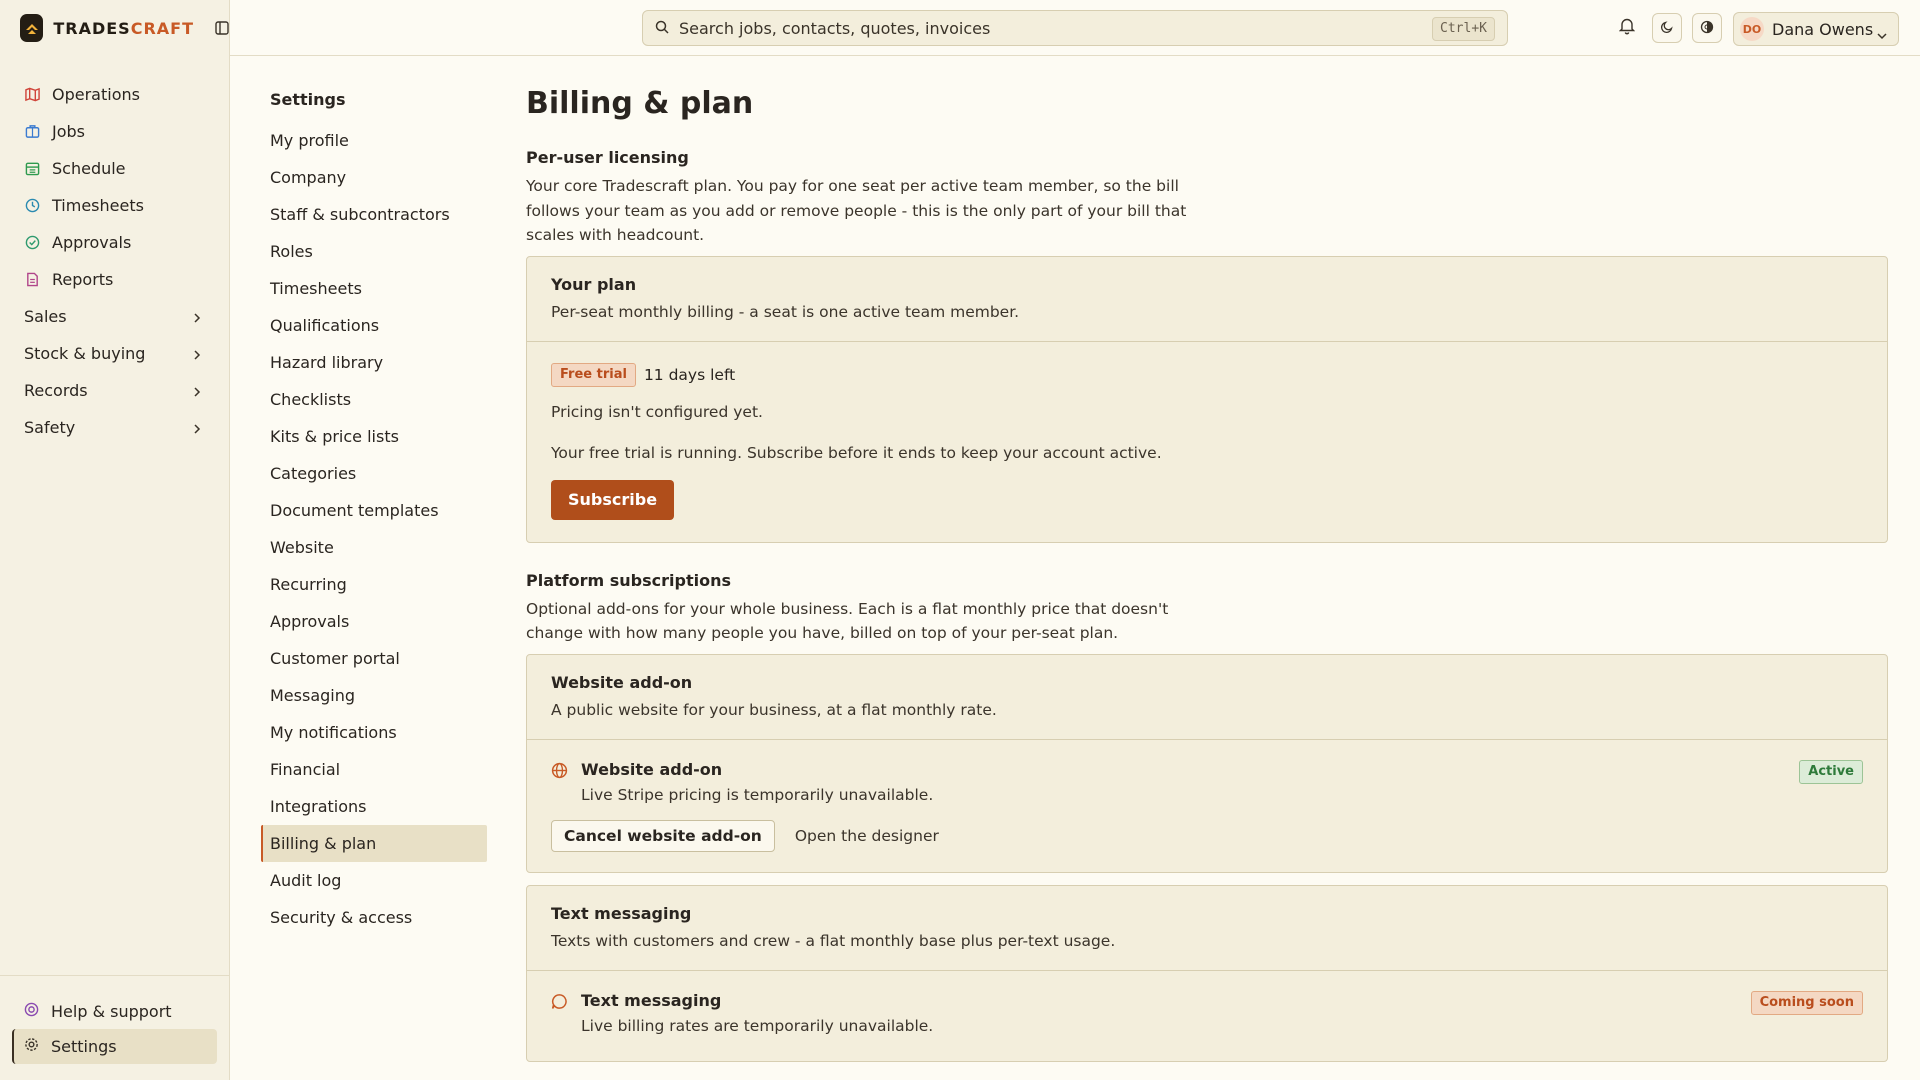  I want to click on clock-icon, so click(32, 206).